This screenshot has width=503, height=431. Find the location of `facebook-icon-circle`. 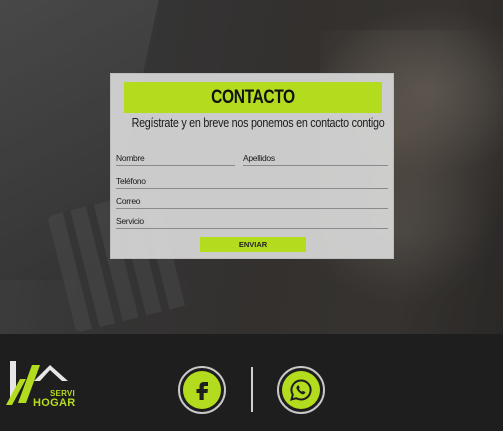

facebook-icon-circle is located at coordinates (202, 390).